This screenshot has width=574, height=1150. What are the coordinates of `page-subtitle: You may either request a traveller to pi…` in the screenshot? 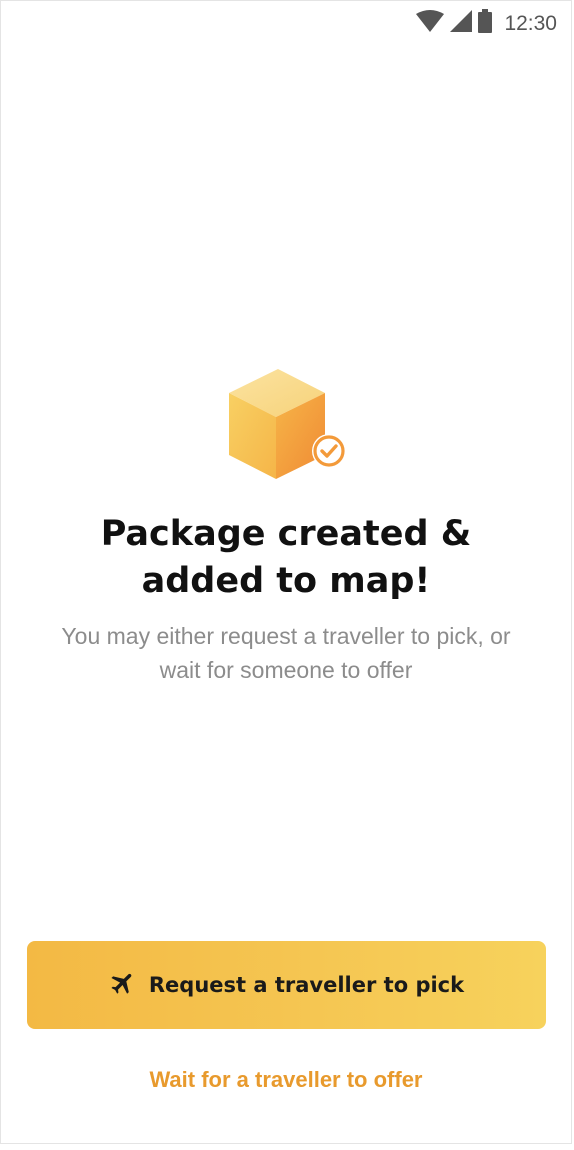 It's located at (286, 653).